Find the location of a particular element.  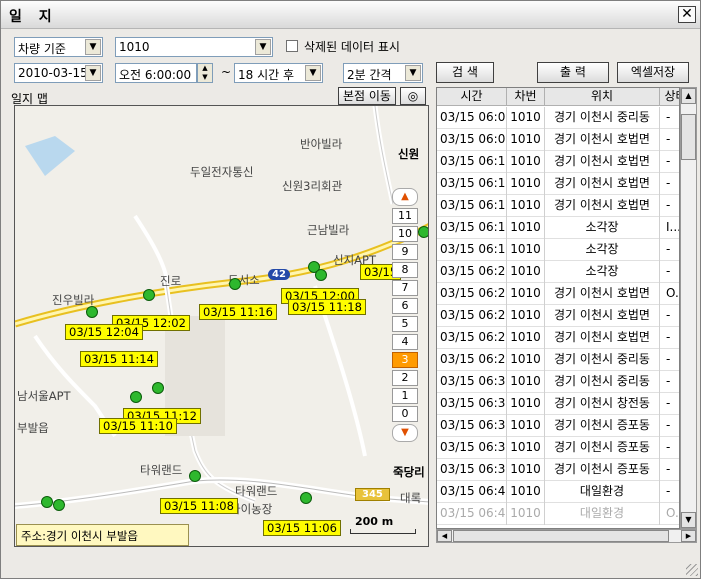

table-row: 03/15 06:37 1010 경기 이천시 증포동 - is located at coordinates (558, 448).